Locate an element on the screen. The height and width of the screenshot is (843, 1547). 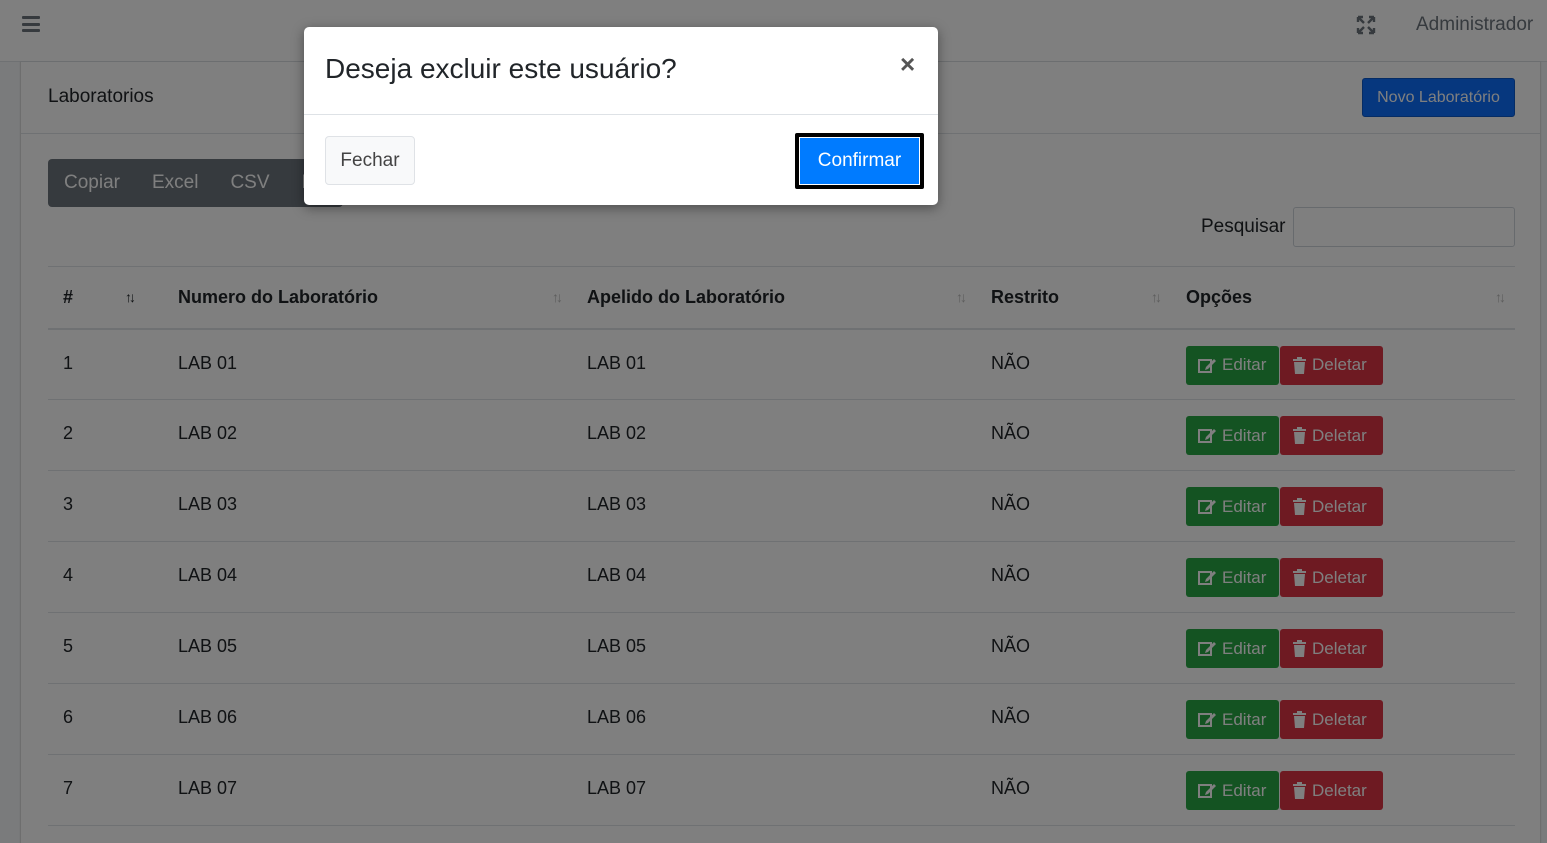
modal-header: Deseja excluir este usuário? × is located at coordinates (621, 71).